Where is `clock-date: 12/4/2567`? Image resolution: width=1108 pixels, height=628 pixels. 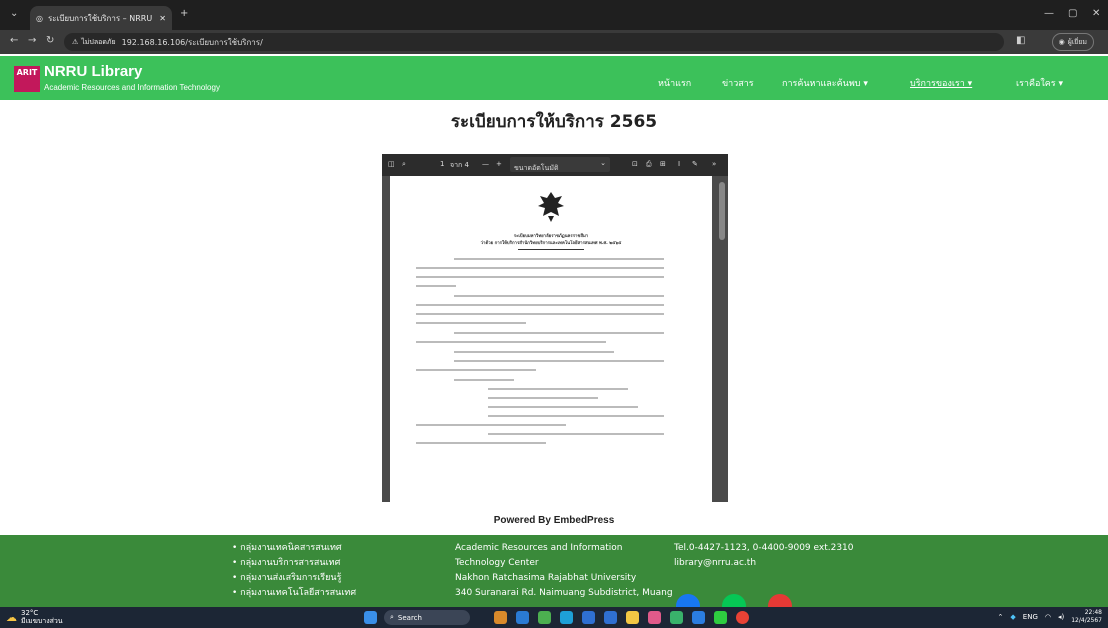 clock-date: 12/4/2567 is located at coordinates (1086, 620).